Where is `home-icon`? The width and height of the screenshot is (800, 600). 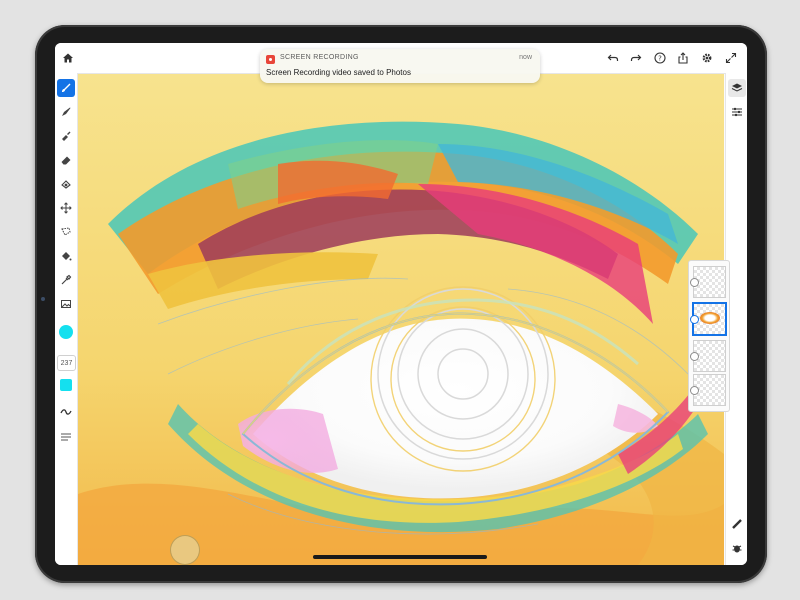
home-icon is located at coordinates (68, 58).